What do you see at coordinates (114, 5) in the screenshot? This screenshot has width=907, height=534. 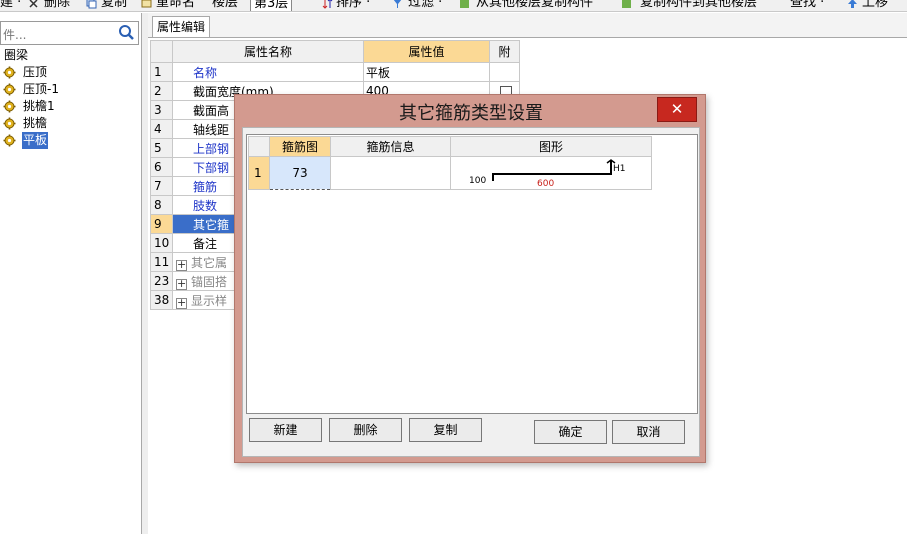 I see `toolbar-copy-button: 复制` at bounding box center [114, 5].